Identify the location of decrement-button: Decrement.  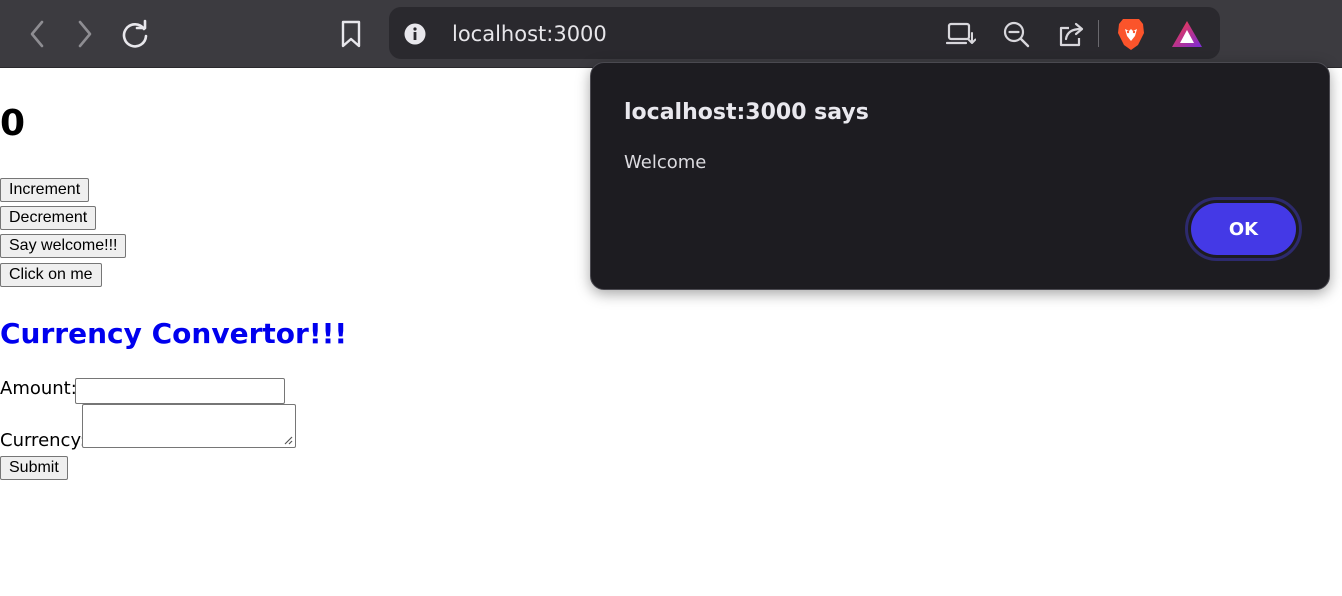
(48, 218).